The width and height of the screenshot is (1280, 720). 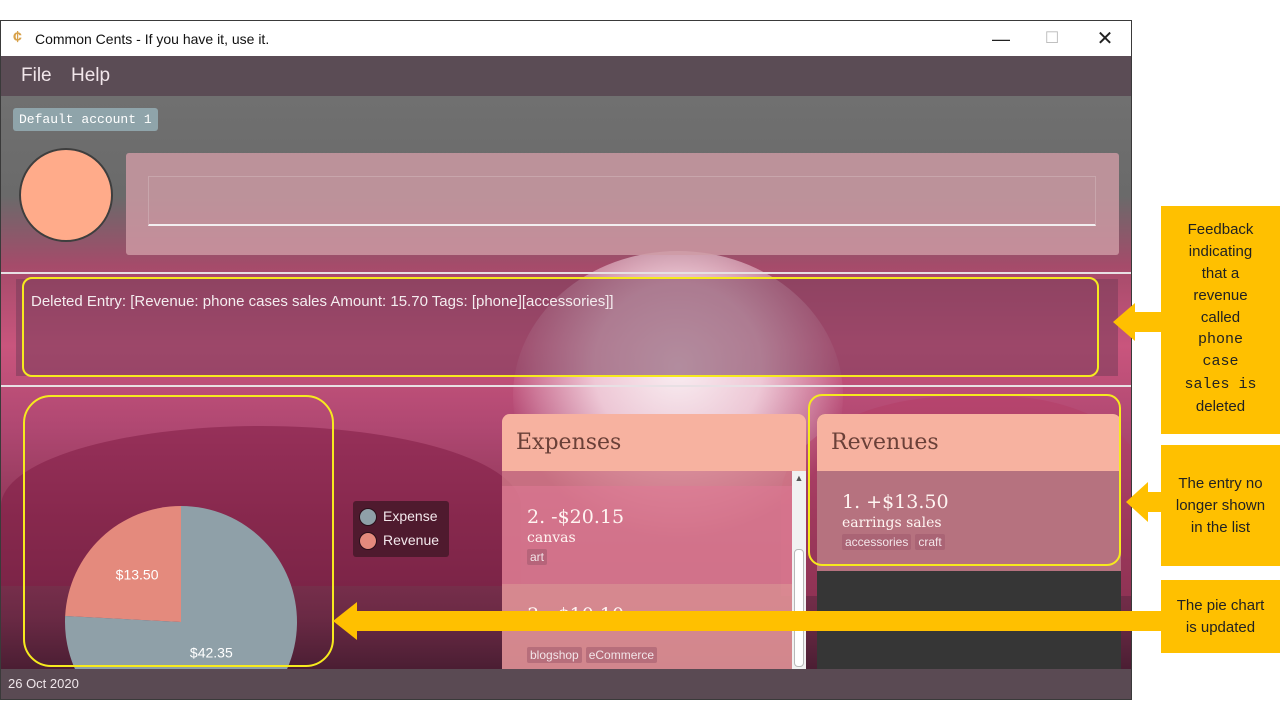 What do you see at coordinates (17, 37) in the screenshot?
I see `cents-logo-icon: ¢` at bounding box center [17, 37].